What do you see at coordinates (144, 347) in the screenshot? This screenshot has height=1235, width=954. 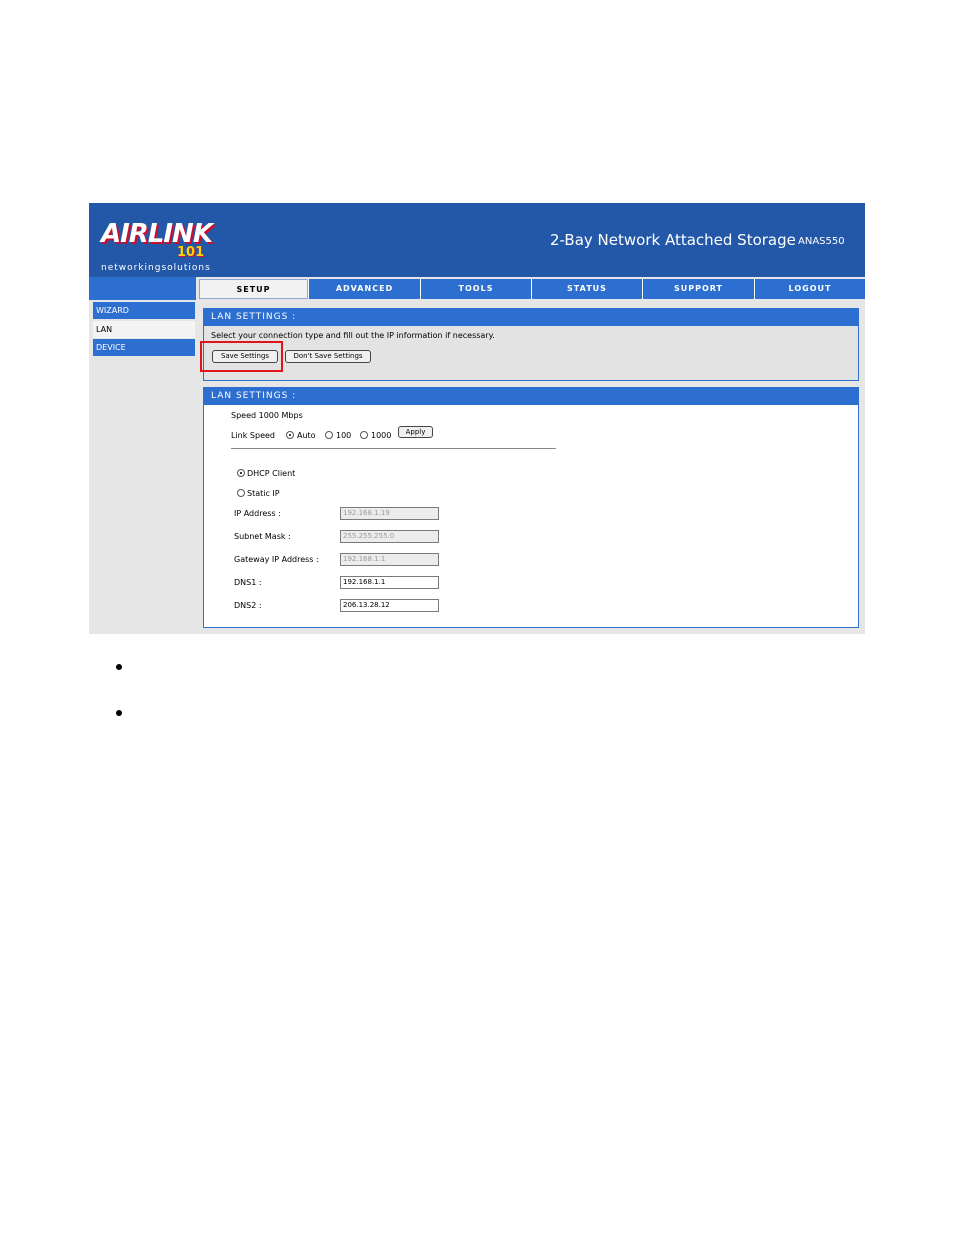 I see `sidebar-item-device: DEVICE` at bounding box center [144, 347].